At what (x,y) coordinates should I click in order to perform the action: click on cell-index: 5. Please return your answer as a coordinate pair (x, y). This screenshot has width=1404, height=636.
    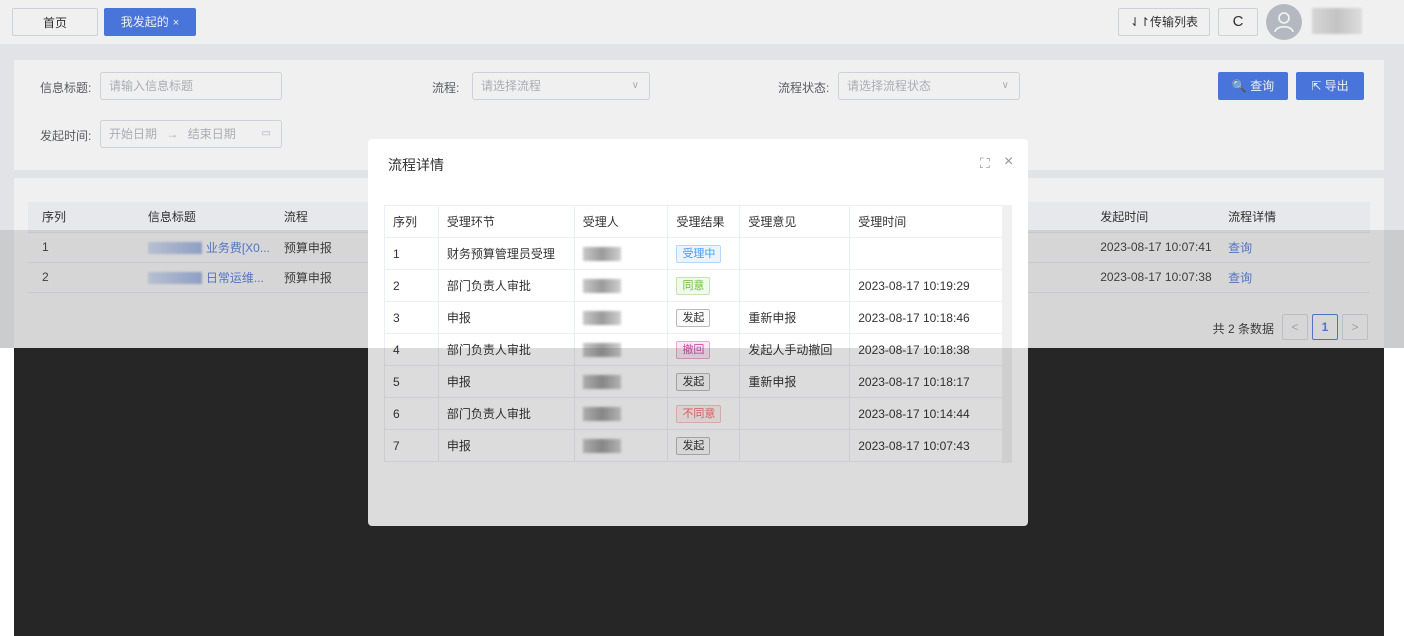
    Looking at the image, I should click on (411, 381).